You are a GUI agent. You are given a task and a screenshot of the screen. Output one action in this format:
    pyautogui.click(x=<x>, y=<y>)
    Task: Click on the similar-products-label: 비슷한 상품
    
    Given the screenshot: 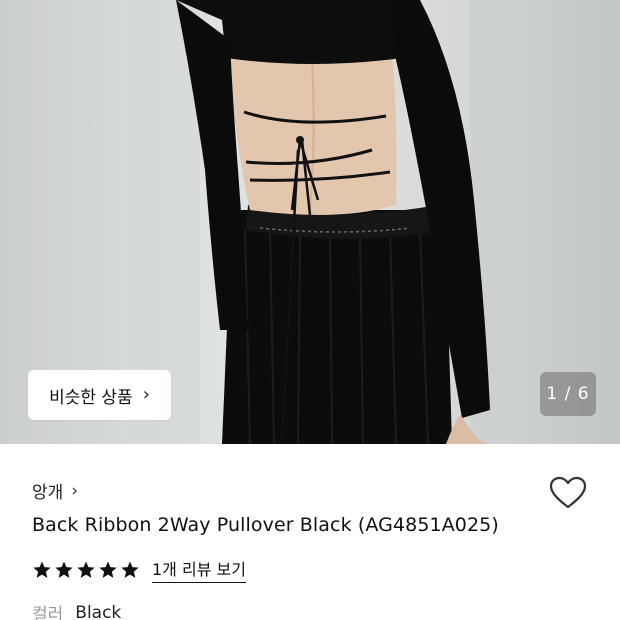 What is the action you would take?
    pyautogui.click(x=91, y=397)
    